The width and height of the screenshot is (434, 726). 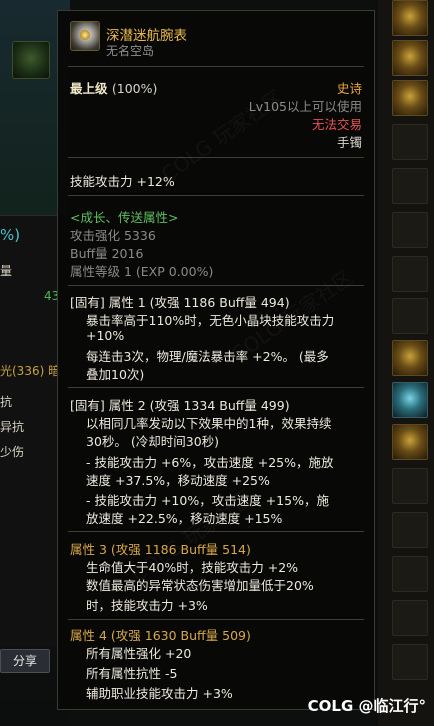 What do you see at coordinates (142, 271) in the screenshot?
I see `attribute-level: 属性等级 1 (EXP 0.00%)` at bounding box center [142, 271].